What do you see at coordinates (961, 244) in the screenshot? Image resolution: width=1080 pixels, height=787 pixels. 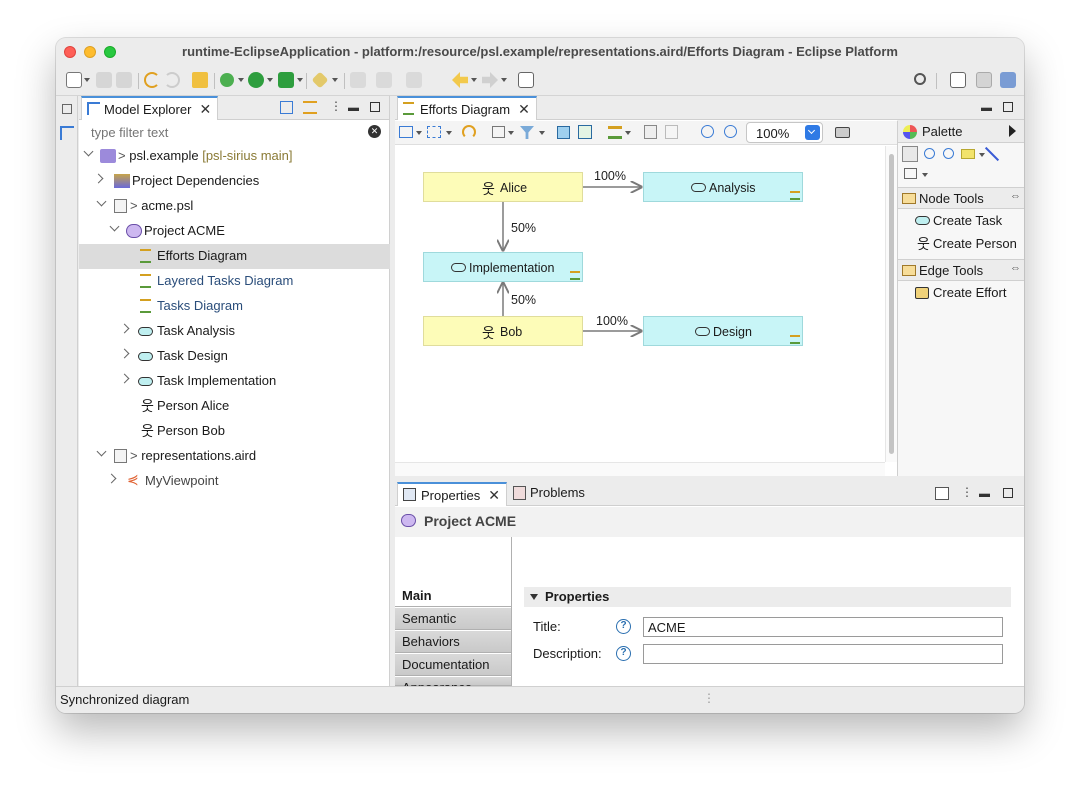 I see `palette-item-create-person: 웃 Create Person` at bounding box center [961, 244].